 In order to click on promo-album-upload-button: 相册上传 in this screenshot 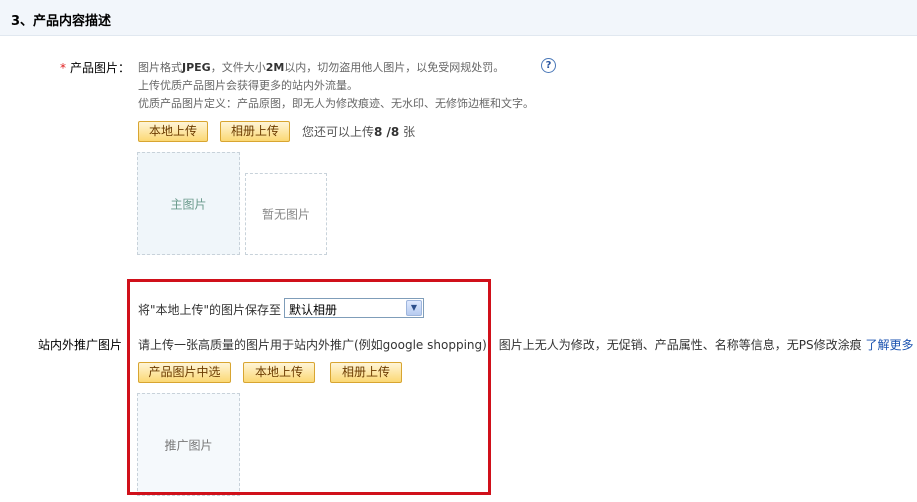, I will do `click(366, 372)`.